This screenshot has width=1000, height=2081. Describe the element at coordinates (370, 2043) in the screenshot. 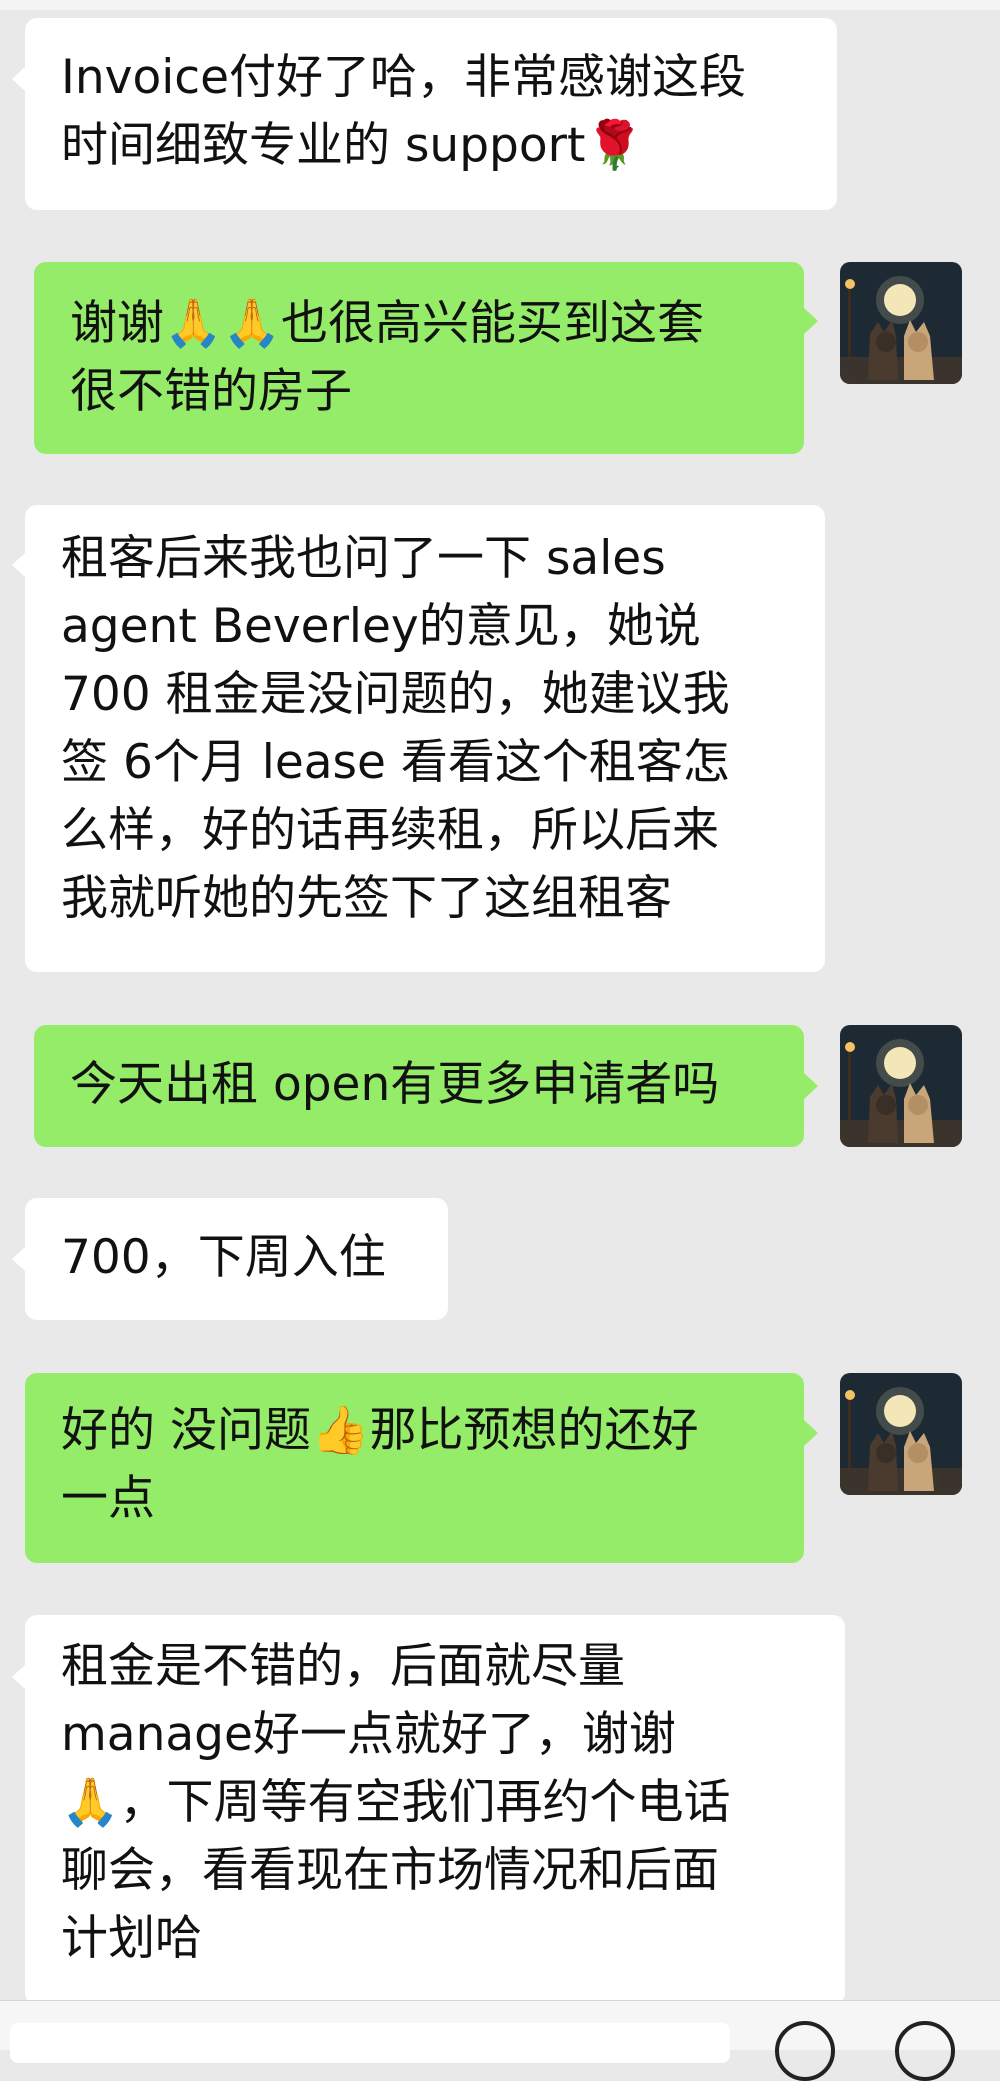

I see `message-input` at that location.